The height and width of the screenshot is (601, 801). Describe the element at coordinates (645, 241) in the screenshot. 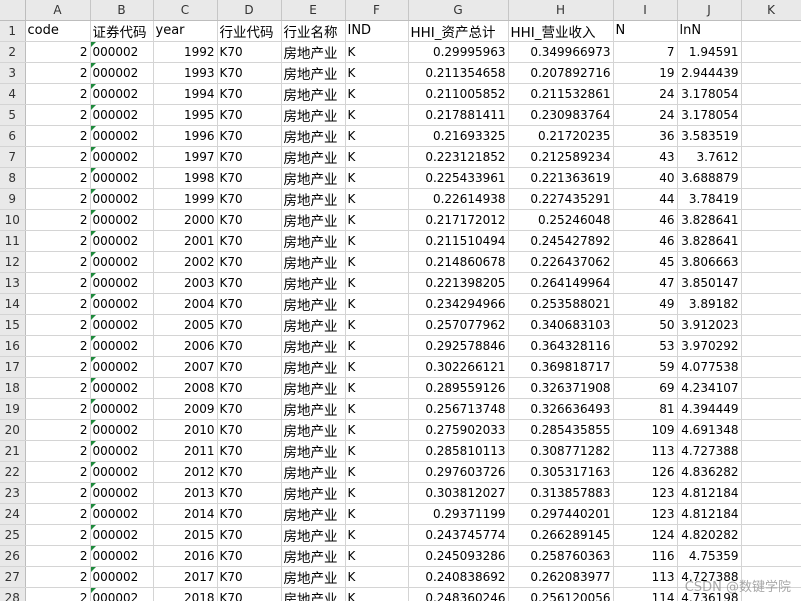

I see `cell-n: 46` at that location.